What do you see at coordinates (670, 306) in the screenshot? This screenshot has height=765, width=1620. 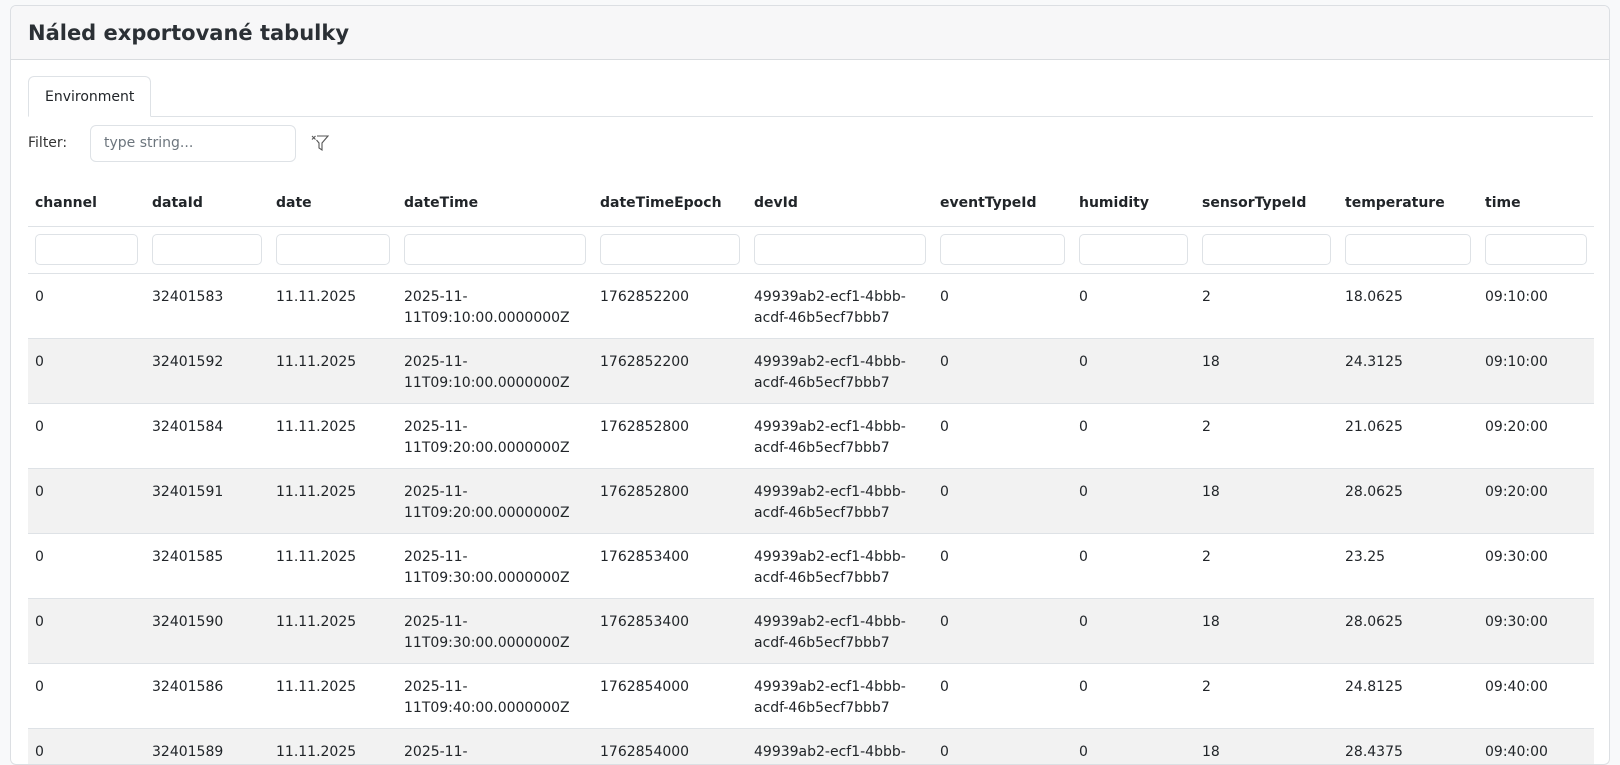 I see `cell-dateTimeEpoch: 1762852200` at bounding box center [670, 306].